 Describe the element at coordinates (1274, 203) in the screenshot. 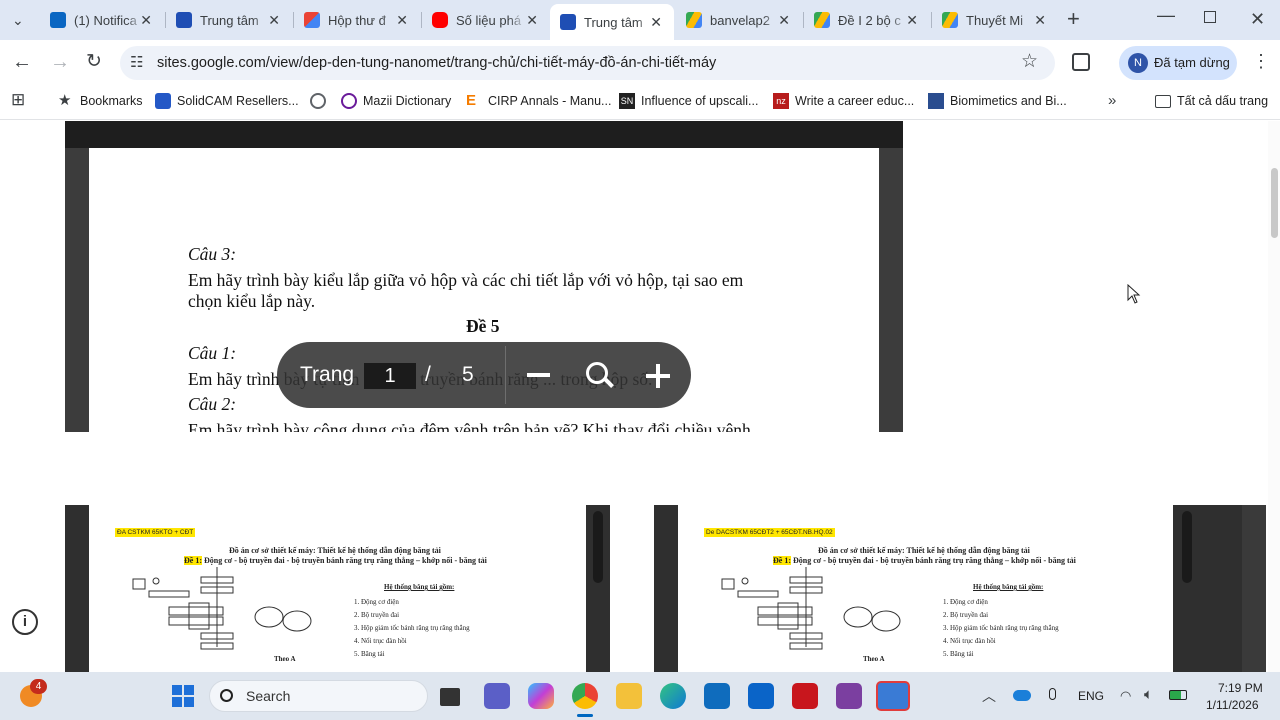

I see `page-scrollbar-thumb` at that location.